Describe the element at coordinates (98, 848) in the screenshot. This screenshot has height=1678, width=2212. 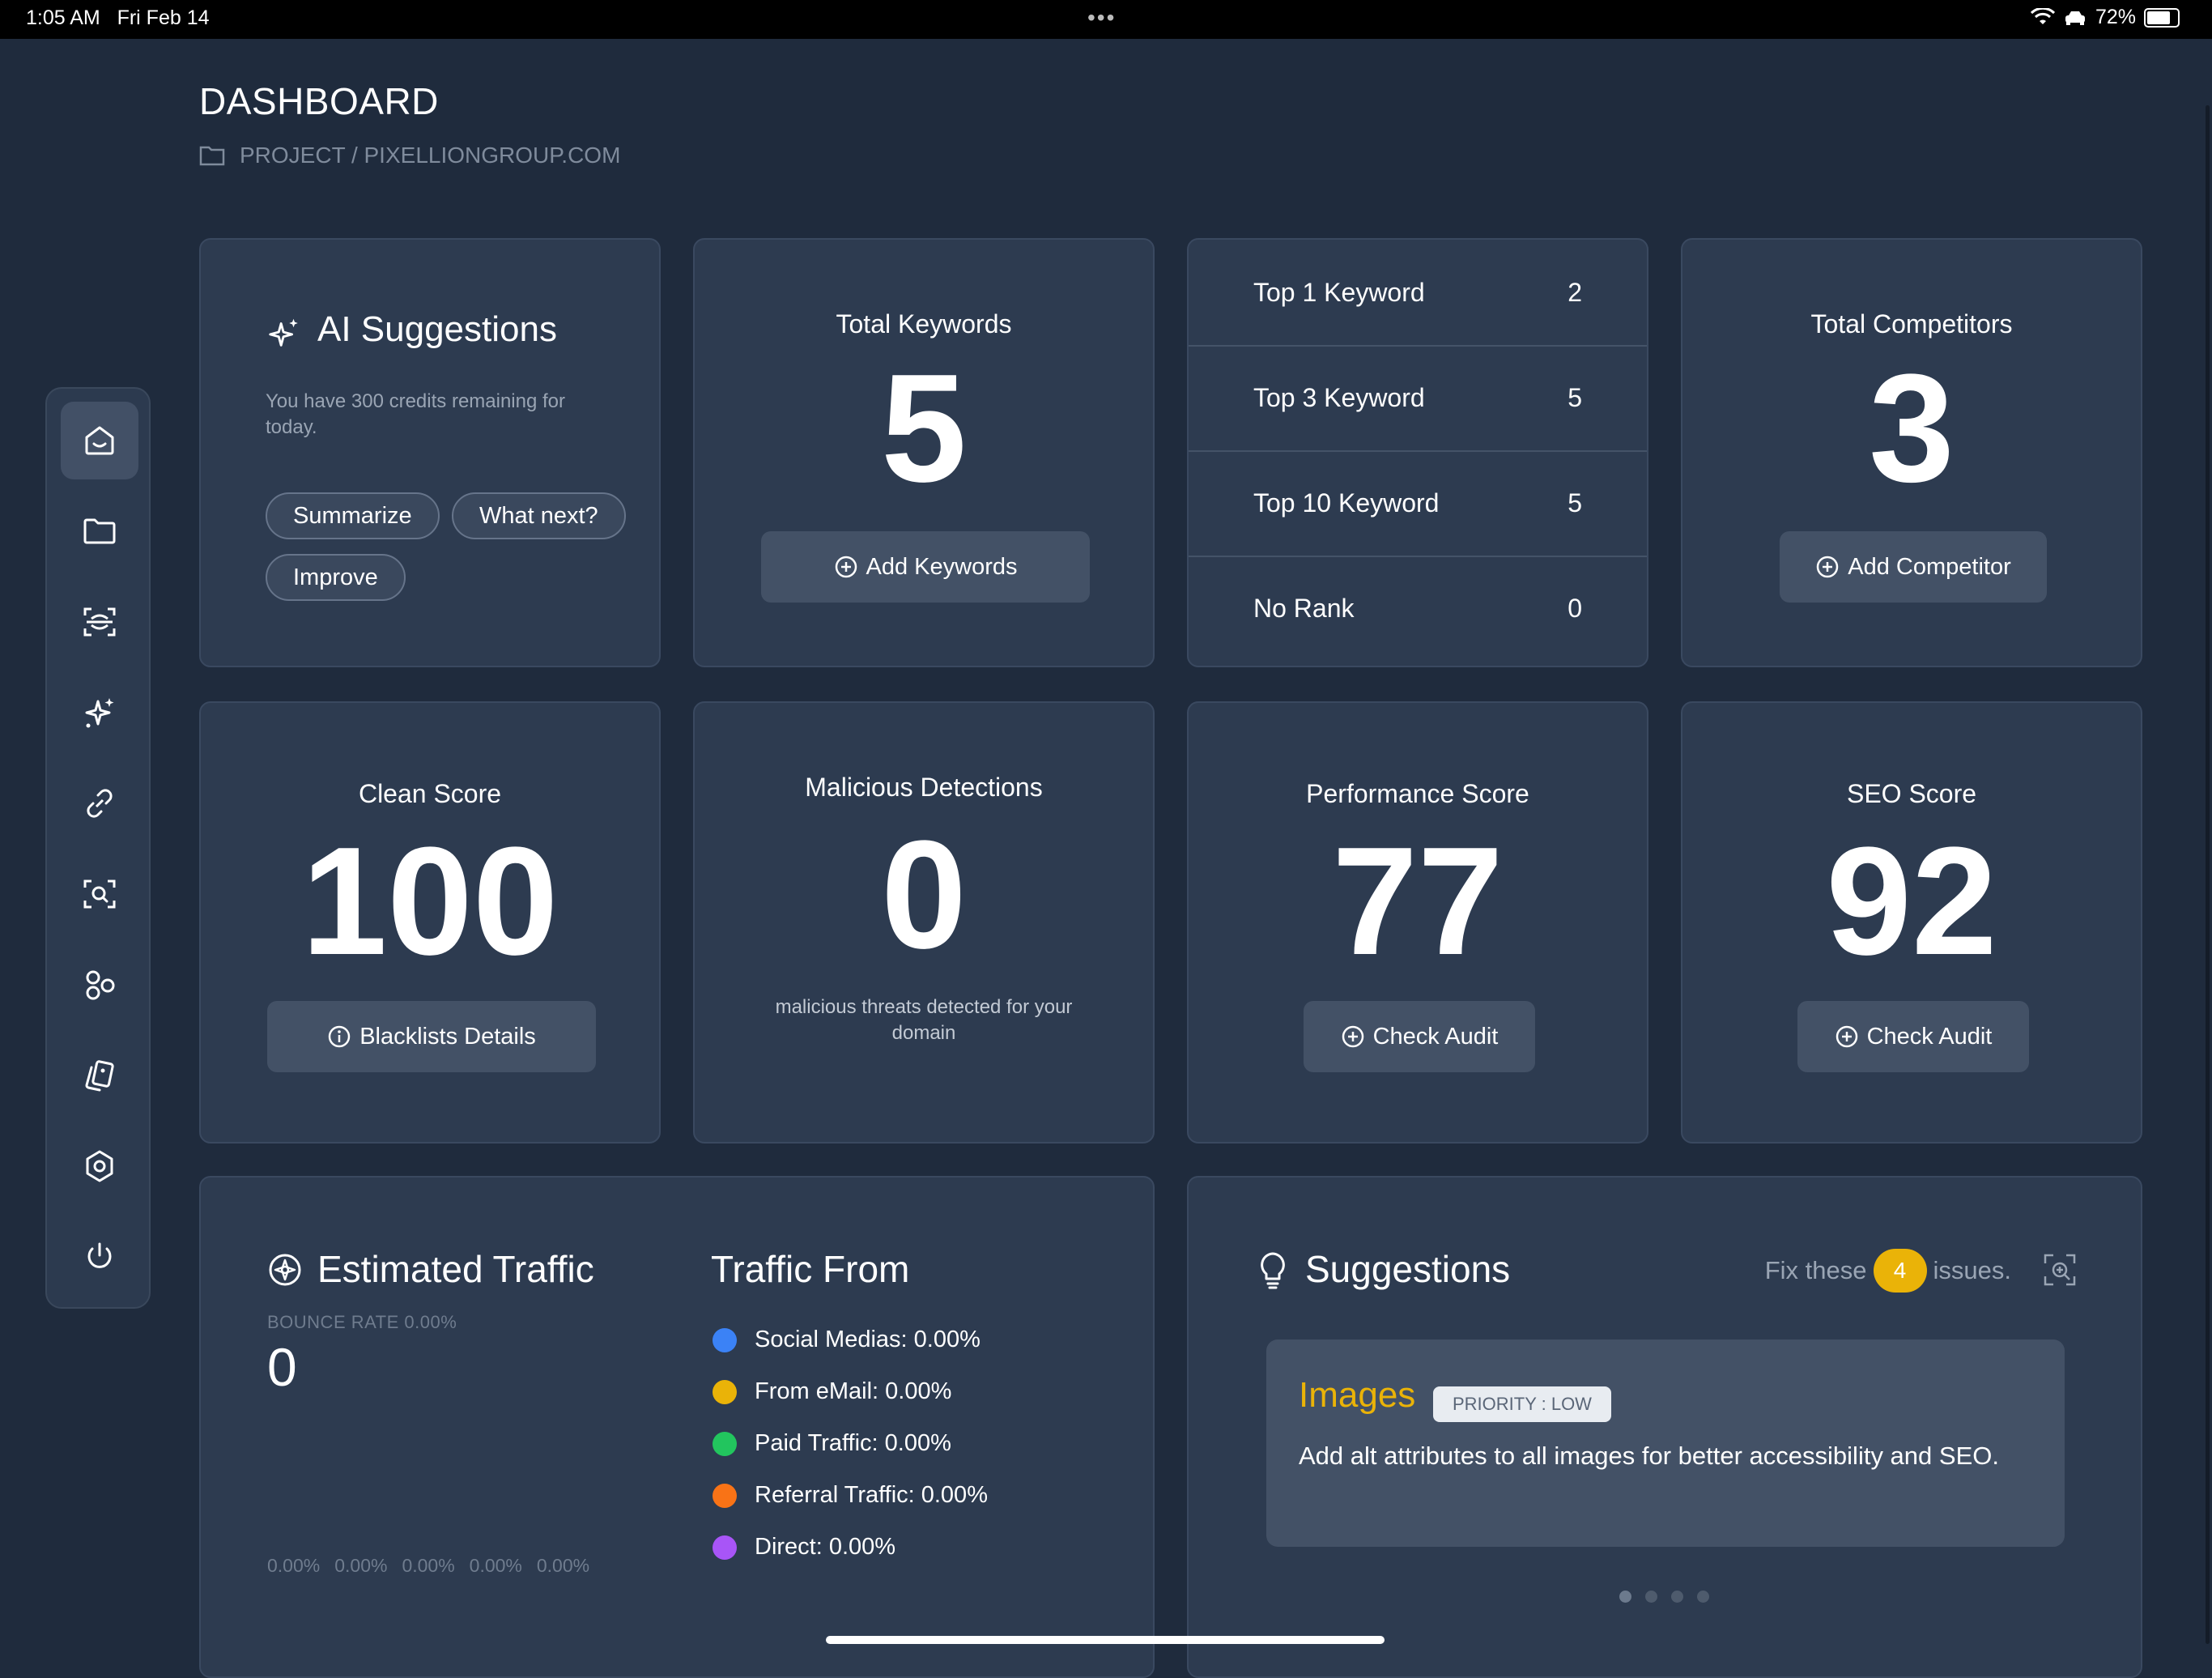
I see `sidebar` at that location.